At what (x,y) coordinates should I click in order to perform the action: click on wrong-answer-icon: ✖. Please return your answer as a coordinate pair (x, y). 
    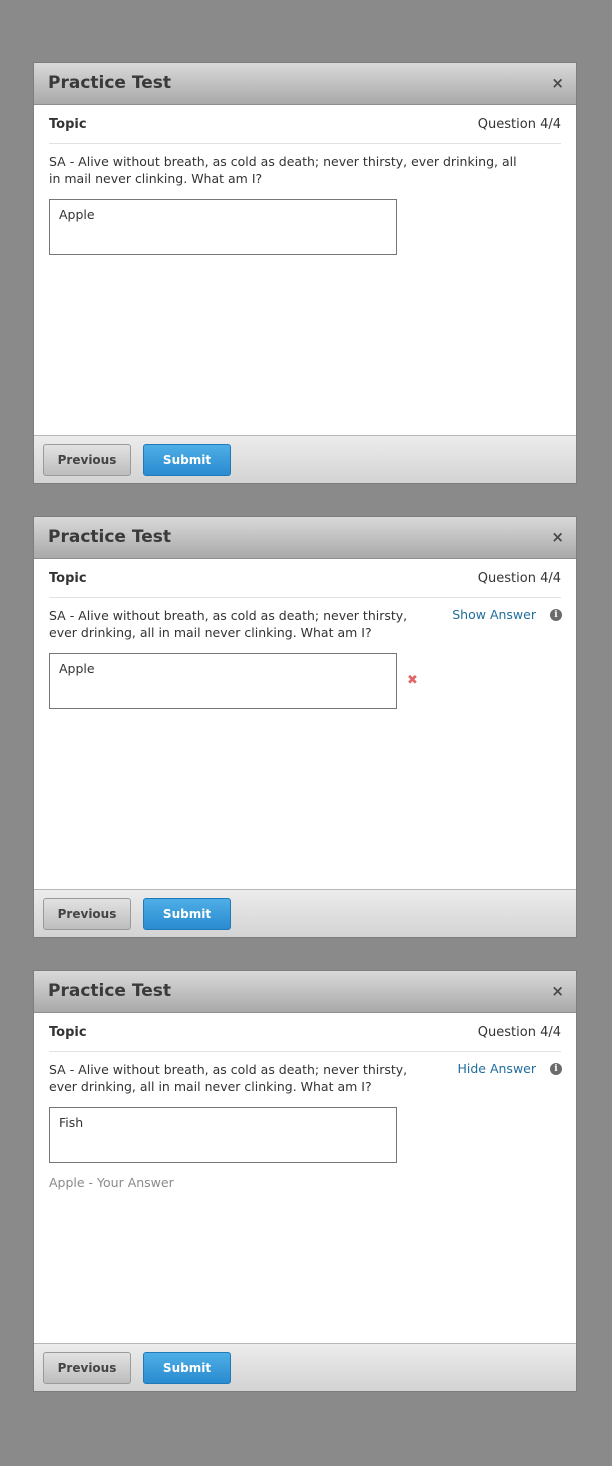
    Looking at the image, I should click on (412, 680).